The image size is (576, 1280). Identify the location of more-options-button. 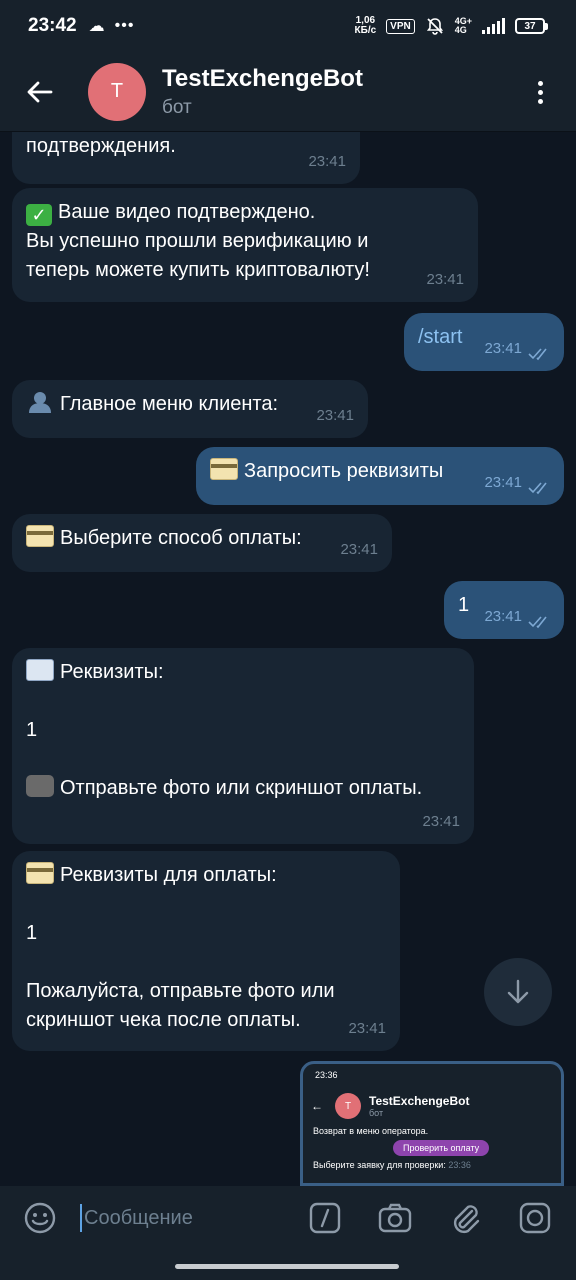
(540, 92).